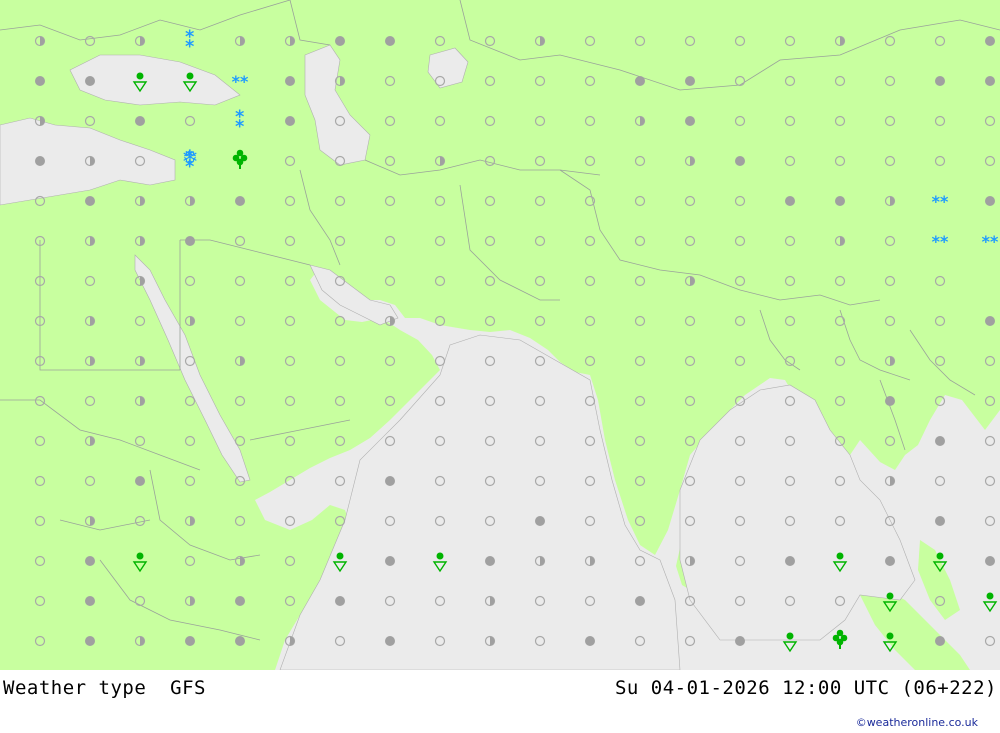  I want to click on title-text: Weather type, so click(75, 688).